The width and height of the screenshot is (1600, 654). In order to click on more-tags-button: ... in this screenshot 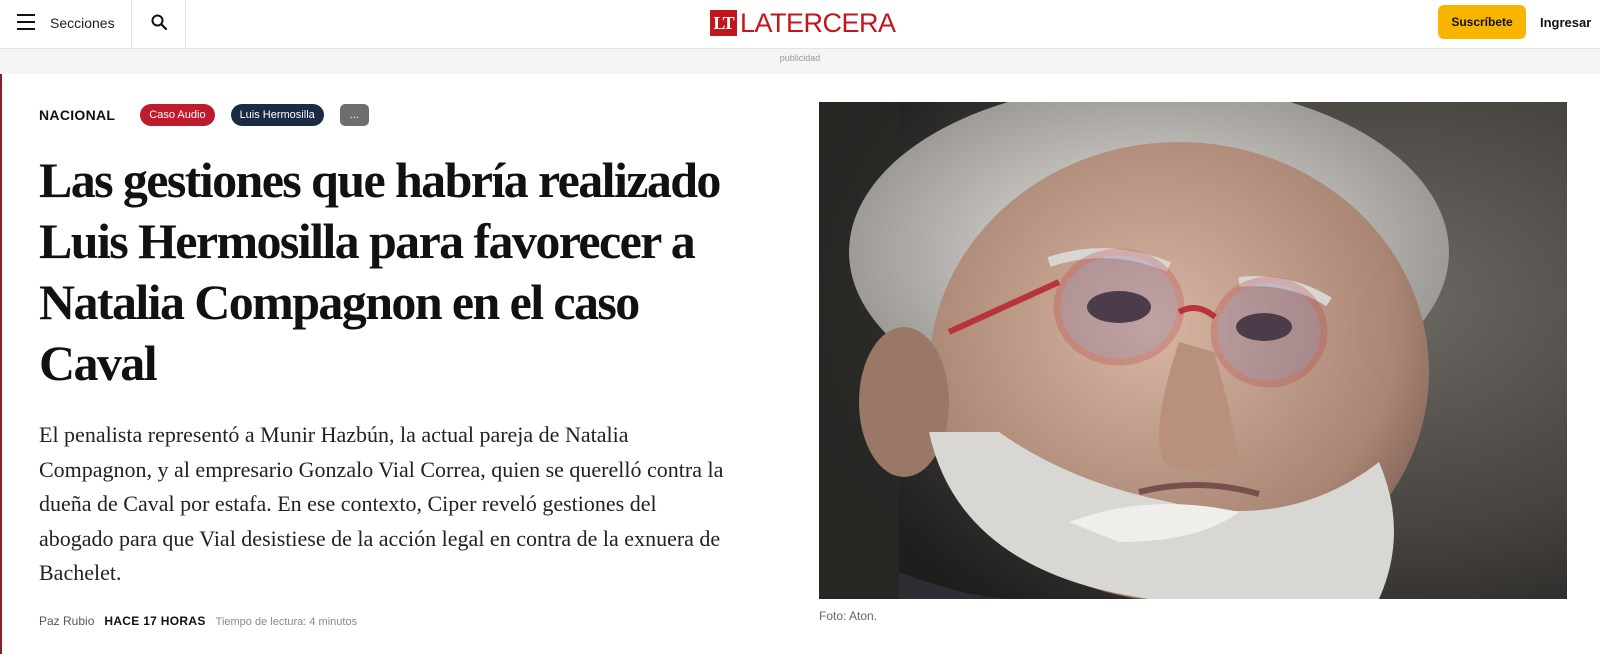, I will do `click(354, 115)`.